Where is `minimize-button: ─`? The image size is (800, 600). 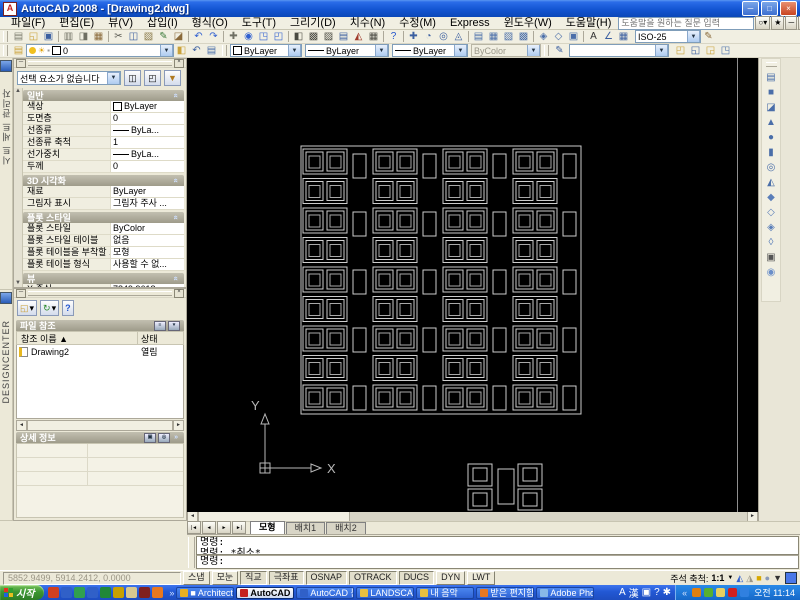
minimize-button: ─ is located at coordinates (750, 8).